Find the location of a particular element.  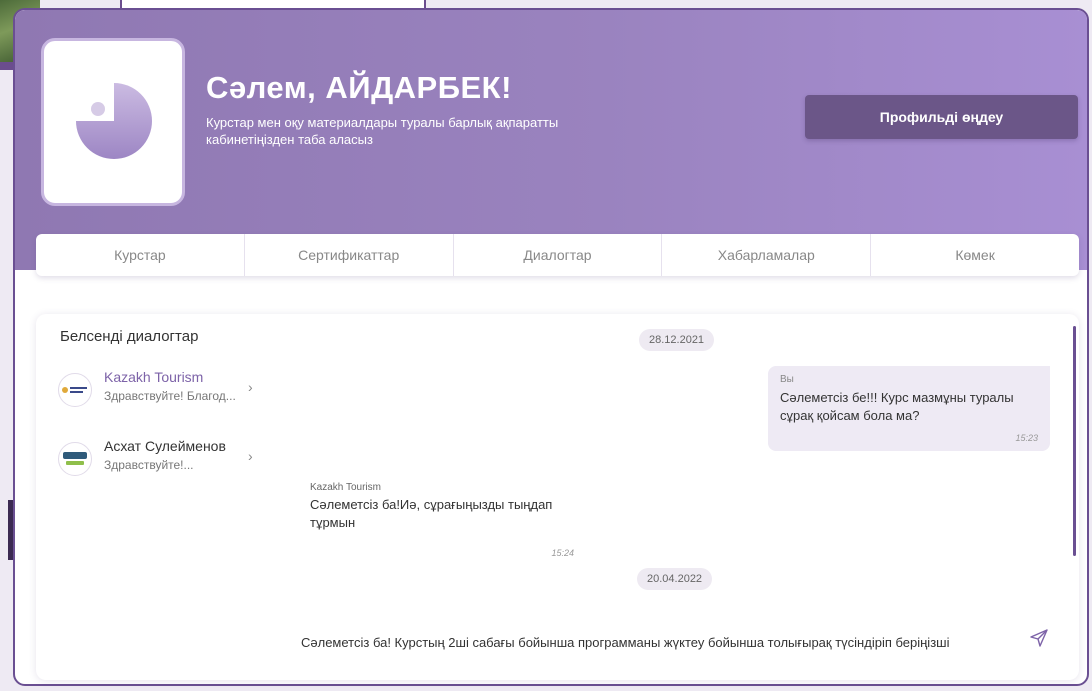

cseed-logo-icon is located at coordinates (75, 459).